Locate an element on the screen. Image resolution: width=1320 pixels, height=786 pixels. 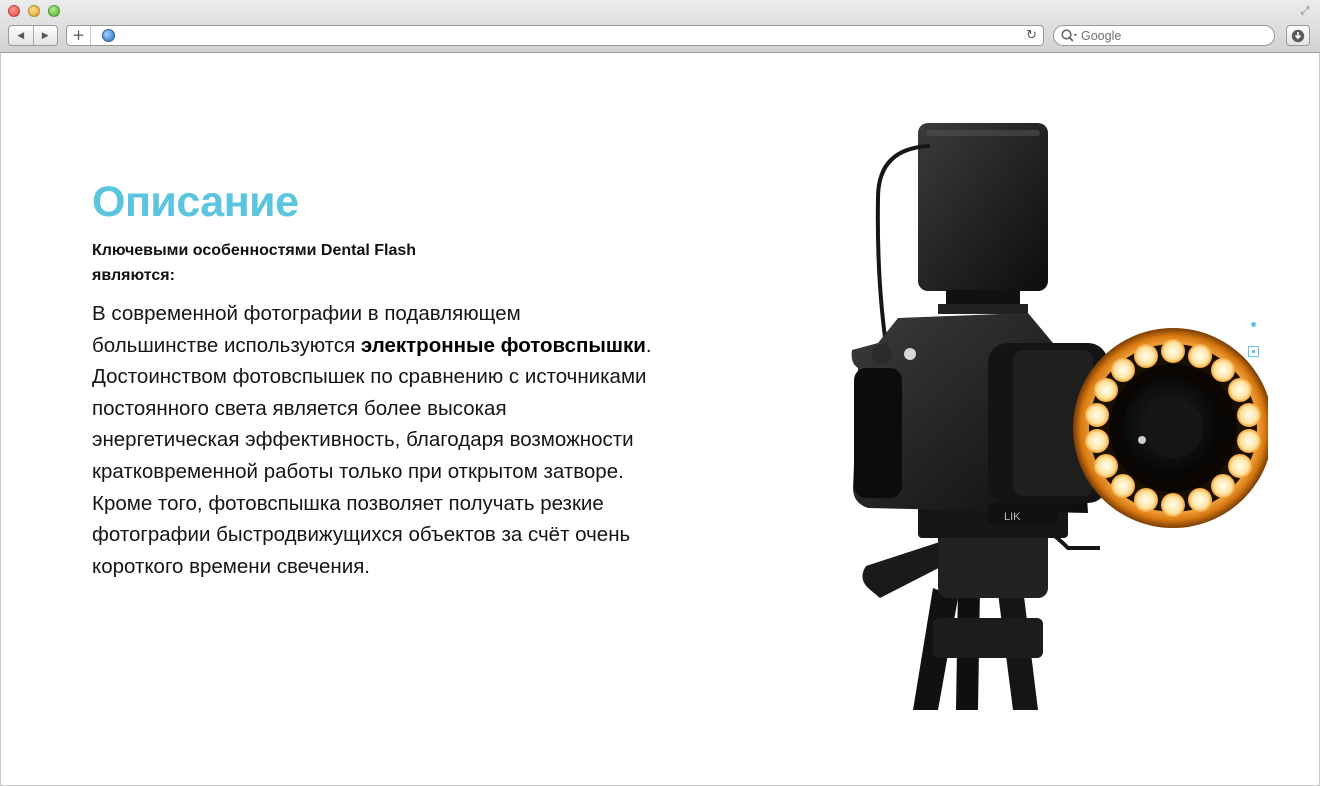
downloads-button is located at coordinates (1298, 35).